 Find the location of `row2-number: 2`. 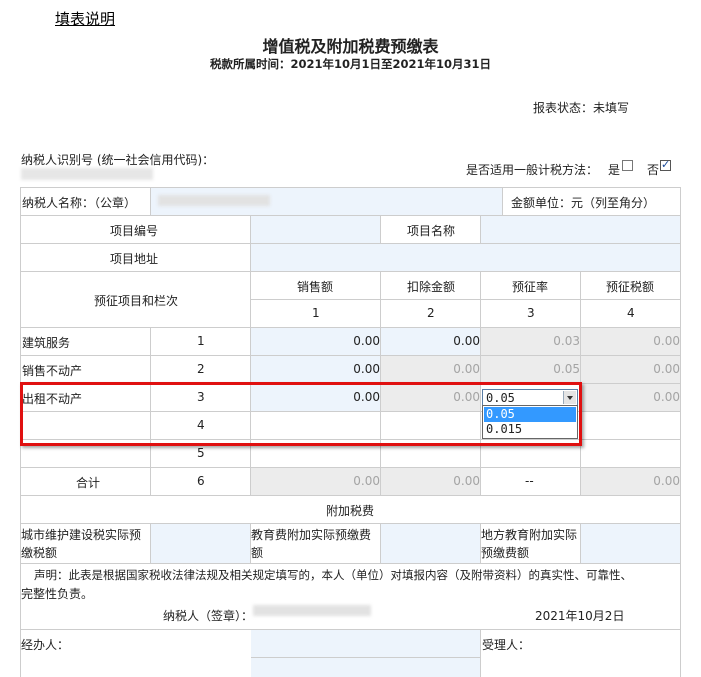

row2-number: 2 is located at coordinates (201, 369).